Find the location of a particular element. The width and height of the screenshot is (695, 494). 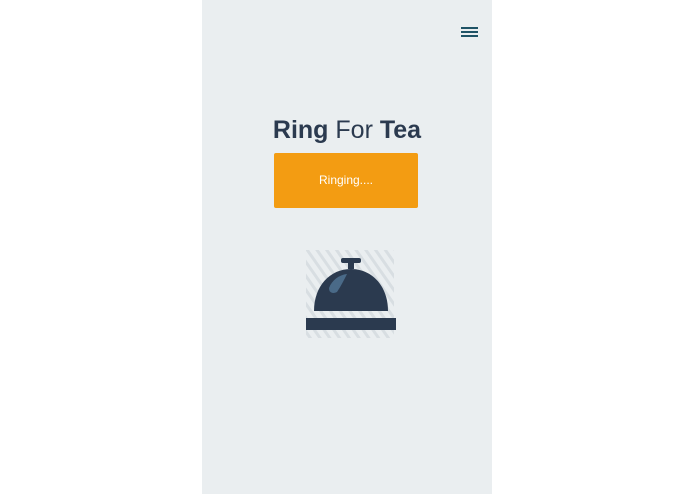

bell-plunger-stem is located at coordinates (351, 265).